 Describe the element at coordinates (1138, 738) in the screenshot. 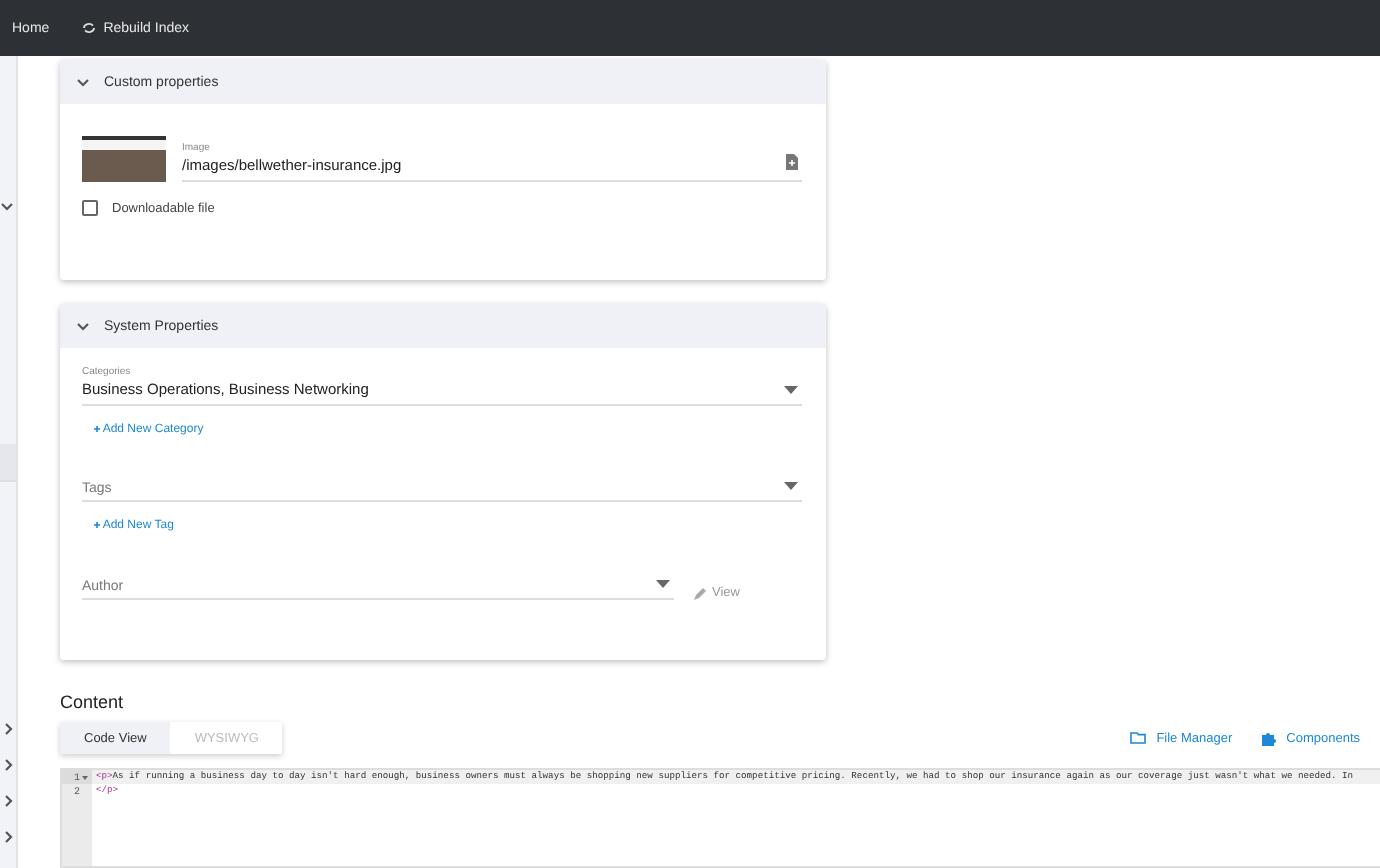

I see `folder-icon` at that location.